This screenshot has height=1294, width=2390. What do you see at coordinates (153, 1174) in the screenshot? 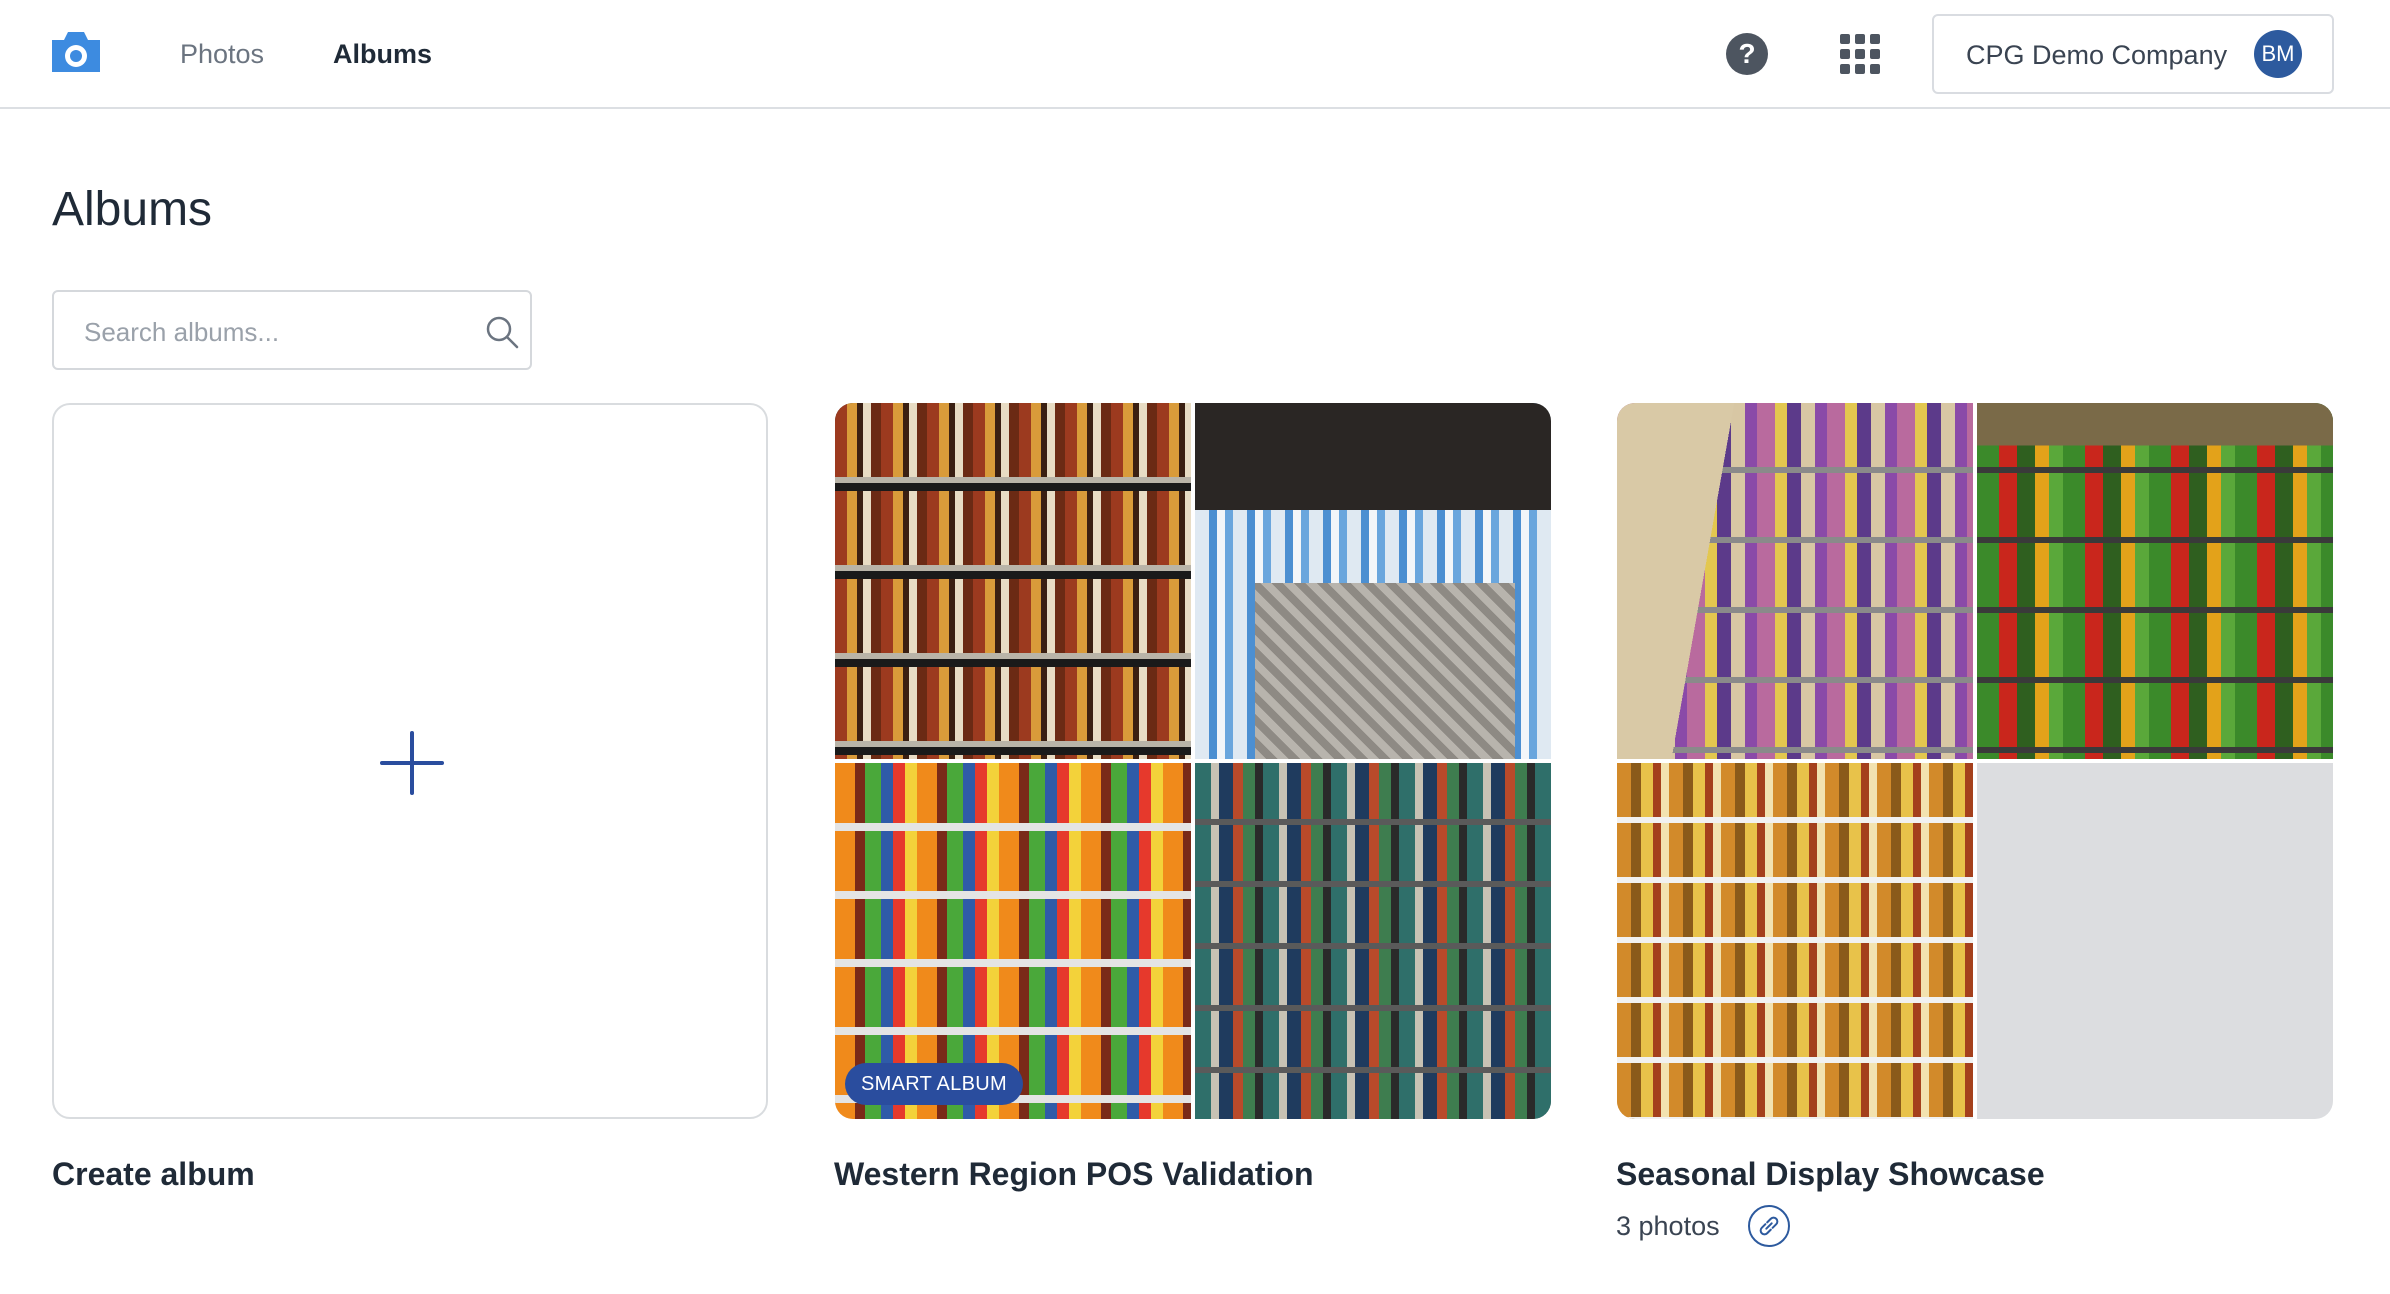
I see `create-album-label: Create album` at bounding box center [153, 1174].